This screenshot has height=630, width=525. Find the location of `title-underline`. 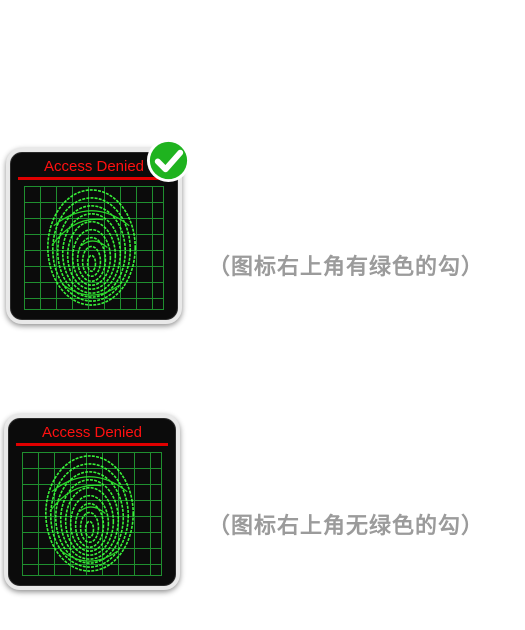

title-underline is located at coordinates (92, 444).